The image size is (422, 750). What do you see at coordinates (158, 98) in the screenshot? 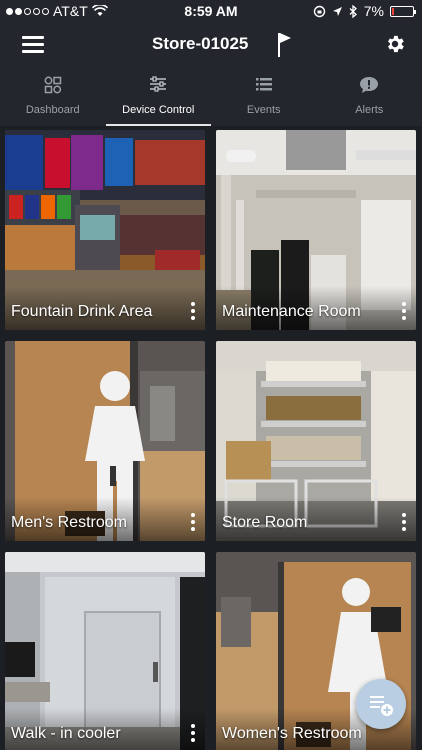
I see `tab-device-control: Device Control` at bounding box center [158, 98].